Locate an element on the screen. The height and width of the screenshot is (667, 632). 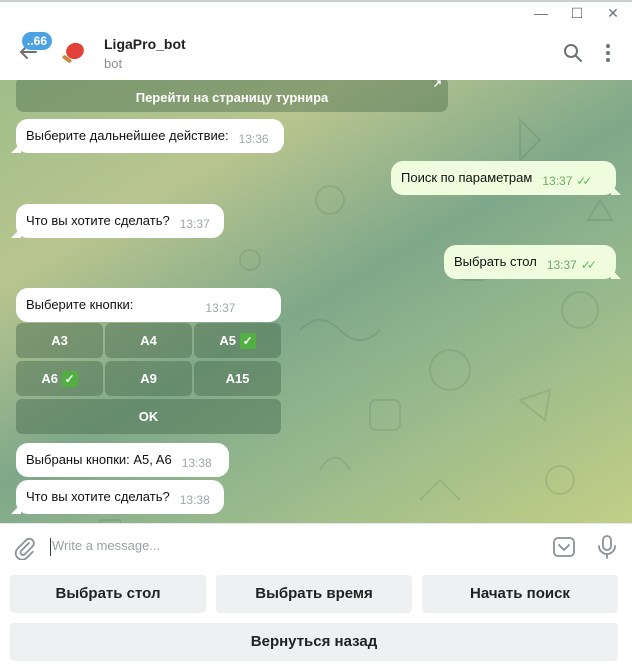
external-link-icon: ↗ is located at coordinates (437, 85).